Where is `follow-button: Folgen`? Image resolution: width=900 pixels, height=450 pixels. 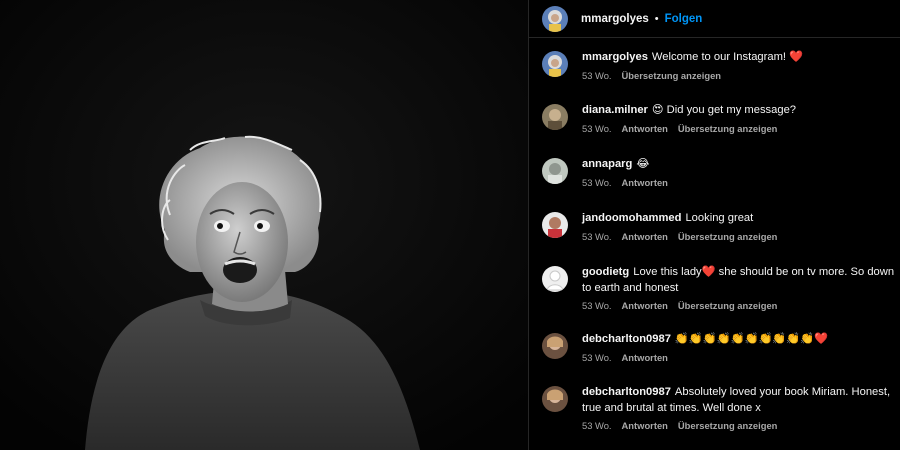 follow-button: Folgen is located at coordinates (684, 19).